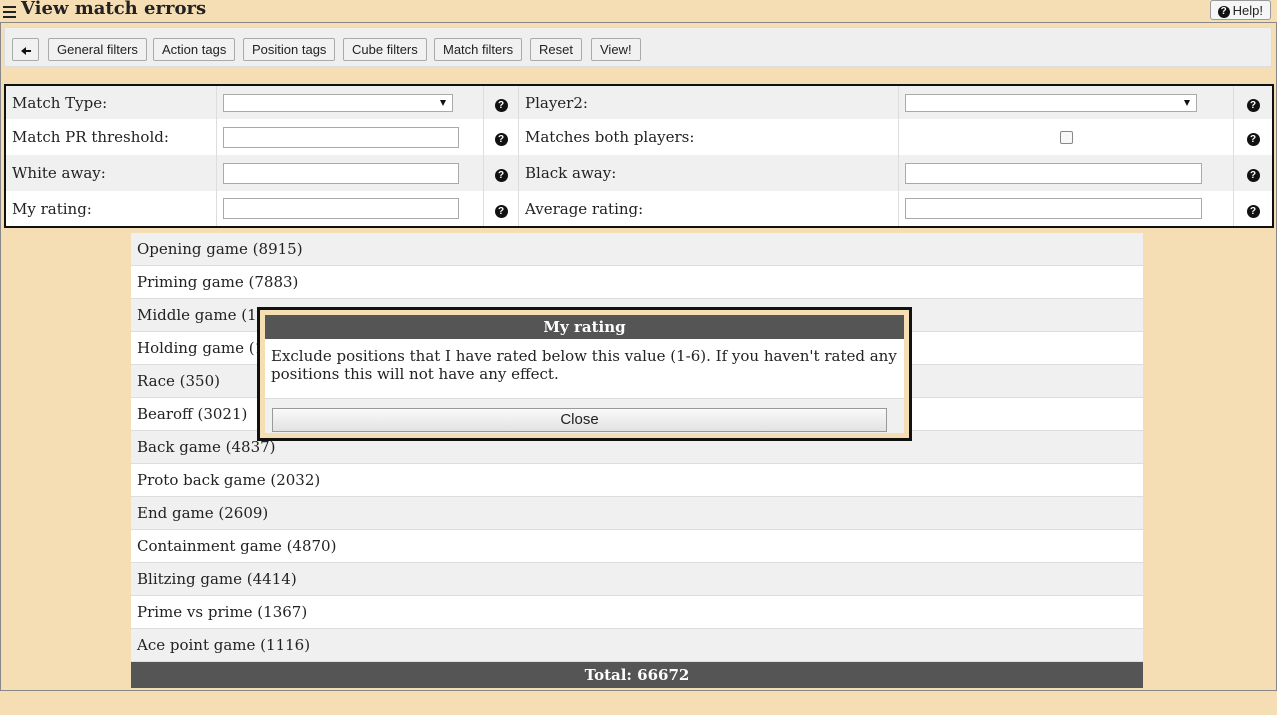 The height and width of the screenshot is (715, 1277). I want to click on list-item: Proto back game (2032), so click(637, 480).